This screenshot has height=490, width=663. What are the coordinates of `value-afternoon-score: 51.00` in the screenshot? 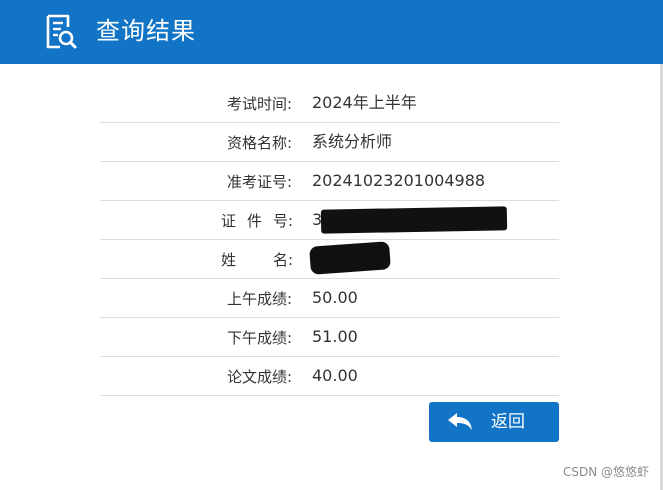 It's located at (335, 336).